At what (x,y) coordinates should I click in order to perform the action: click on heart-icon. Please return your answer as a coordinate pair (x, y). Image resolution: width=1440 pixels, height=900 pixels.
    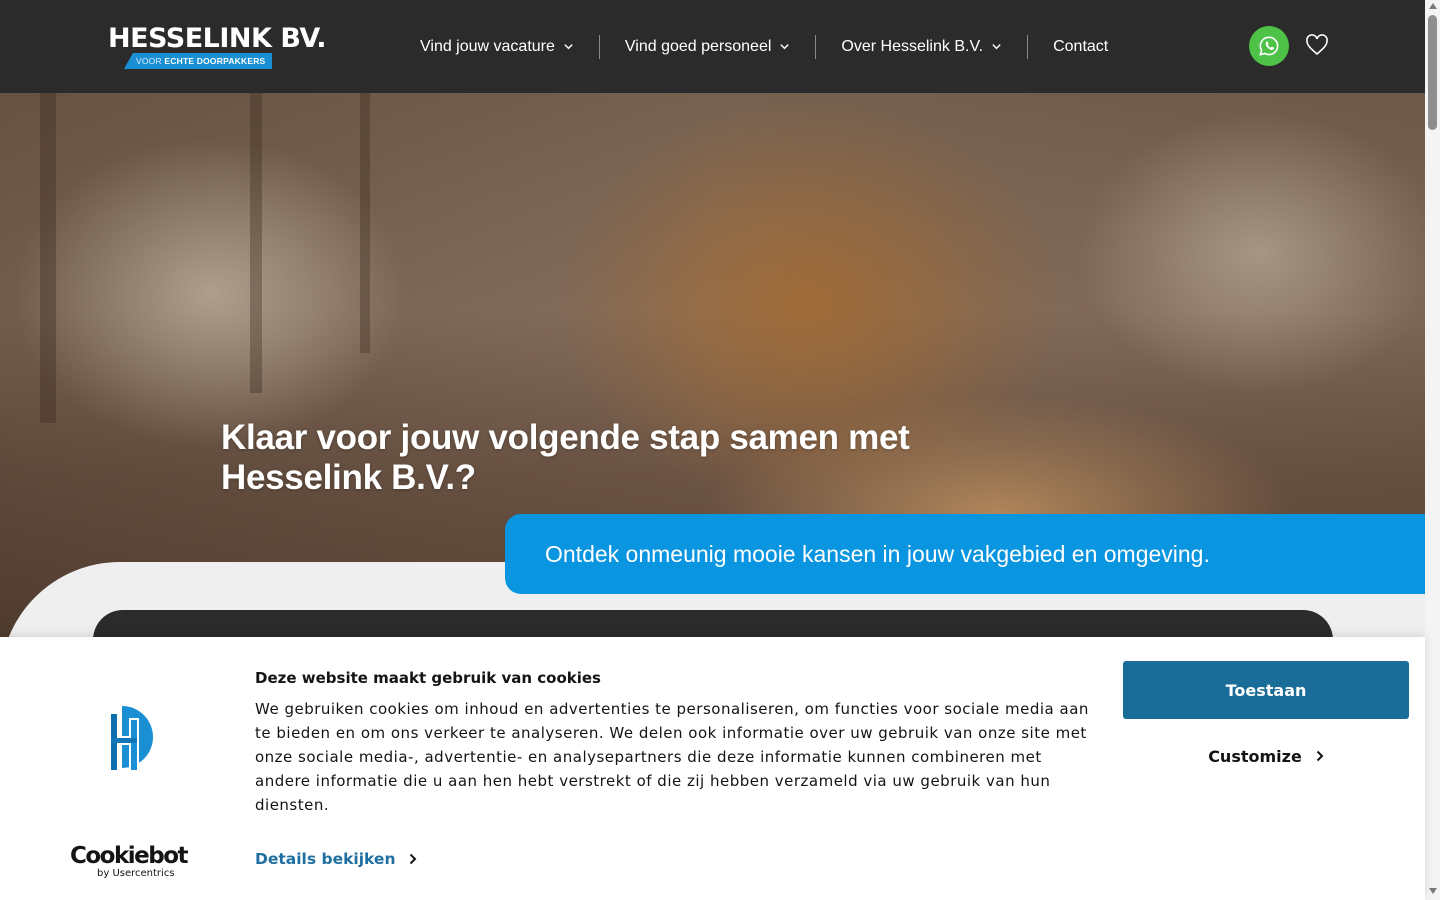
    Looking at the image, I should click on (1317, 45).